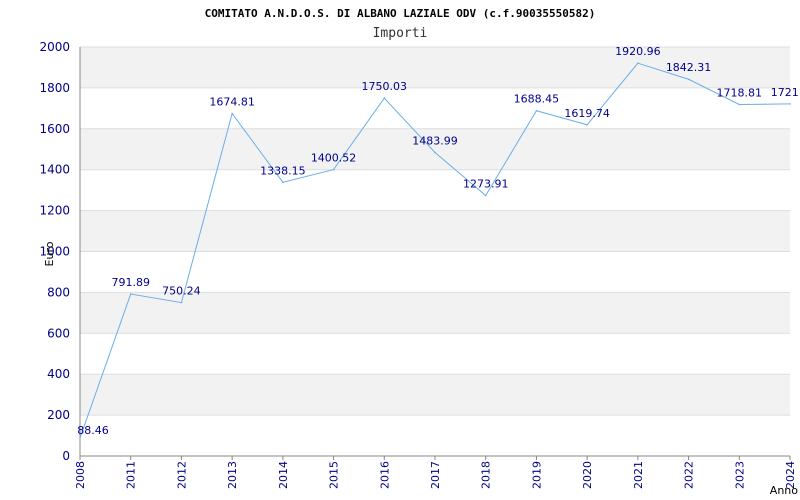  Describe the element at coordinates (689, 67) in the screenshot. I see `data-label: 1842.31` at that location.